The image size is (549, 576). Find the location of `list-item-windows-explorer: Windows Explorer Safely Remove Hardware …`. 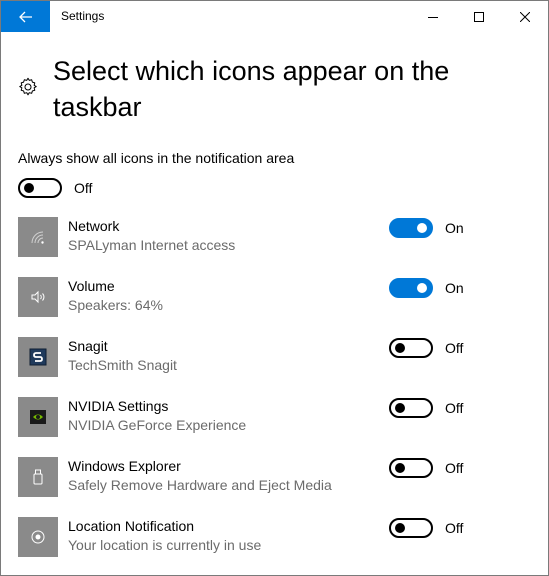

list-item-windows-explorer: Windows Explorer Safely Remove Hardware … is located at coordinates (275, 478).